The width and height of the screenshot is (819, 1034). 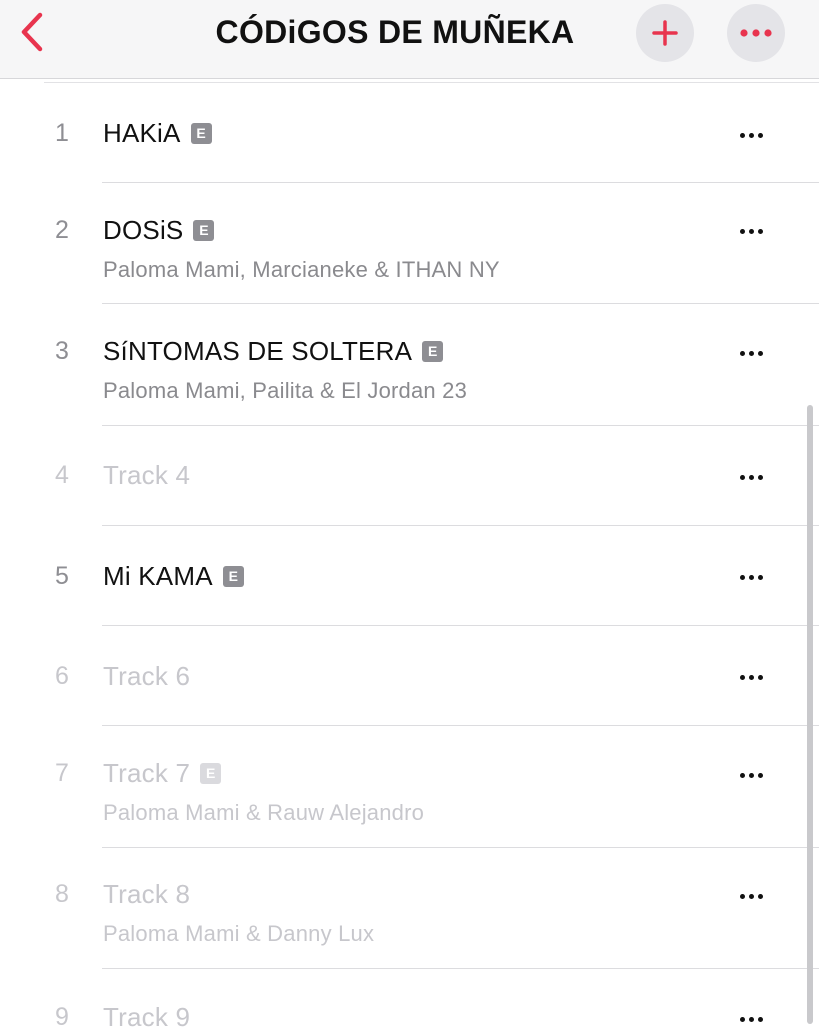 I want to click on track-title-group: Track 4, so click(x=146, y=475).